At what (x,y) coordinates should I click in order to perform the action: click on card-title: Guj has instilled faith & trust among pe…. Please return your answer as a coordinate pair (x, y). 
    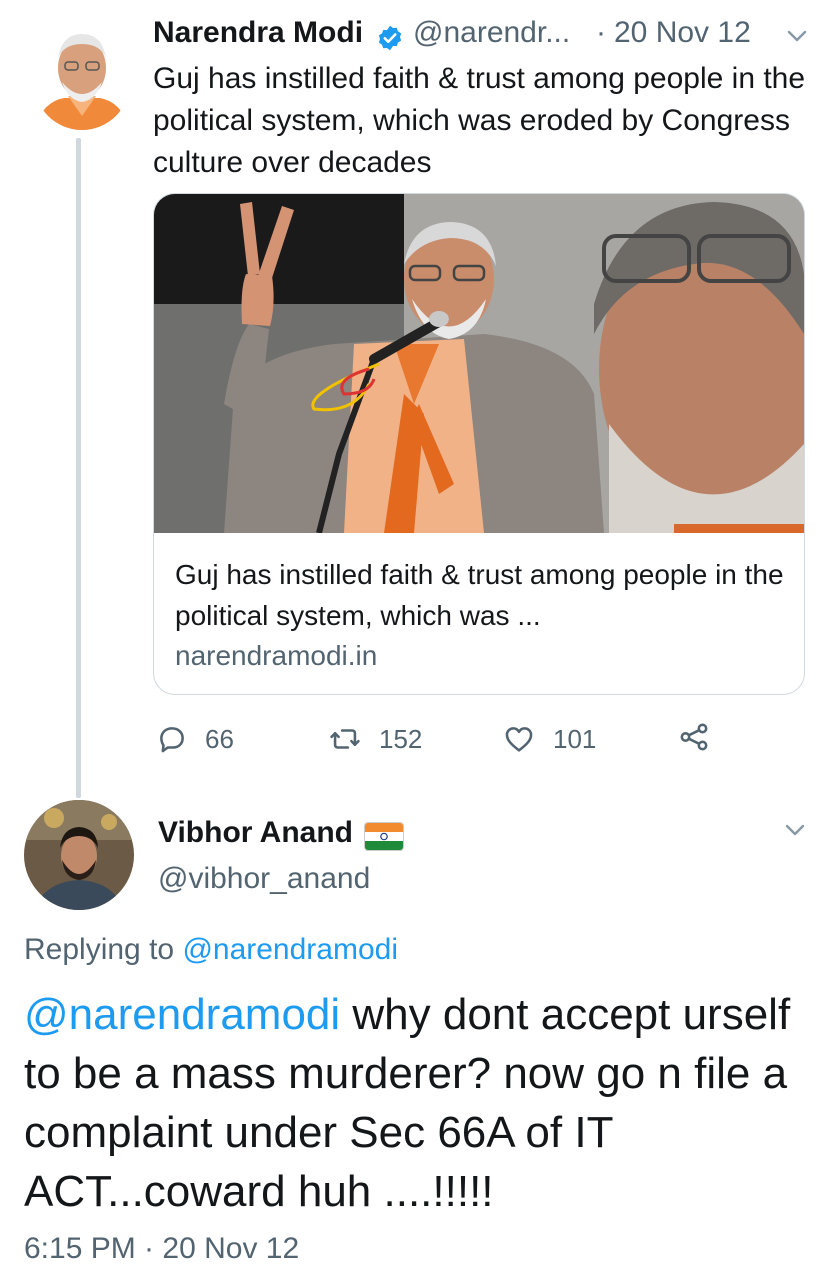
    Looking at the image, I should click on (479, 595).